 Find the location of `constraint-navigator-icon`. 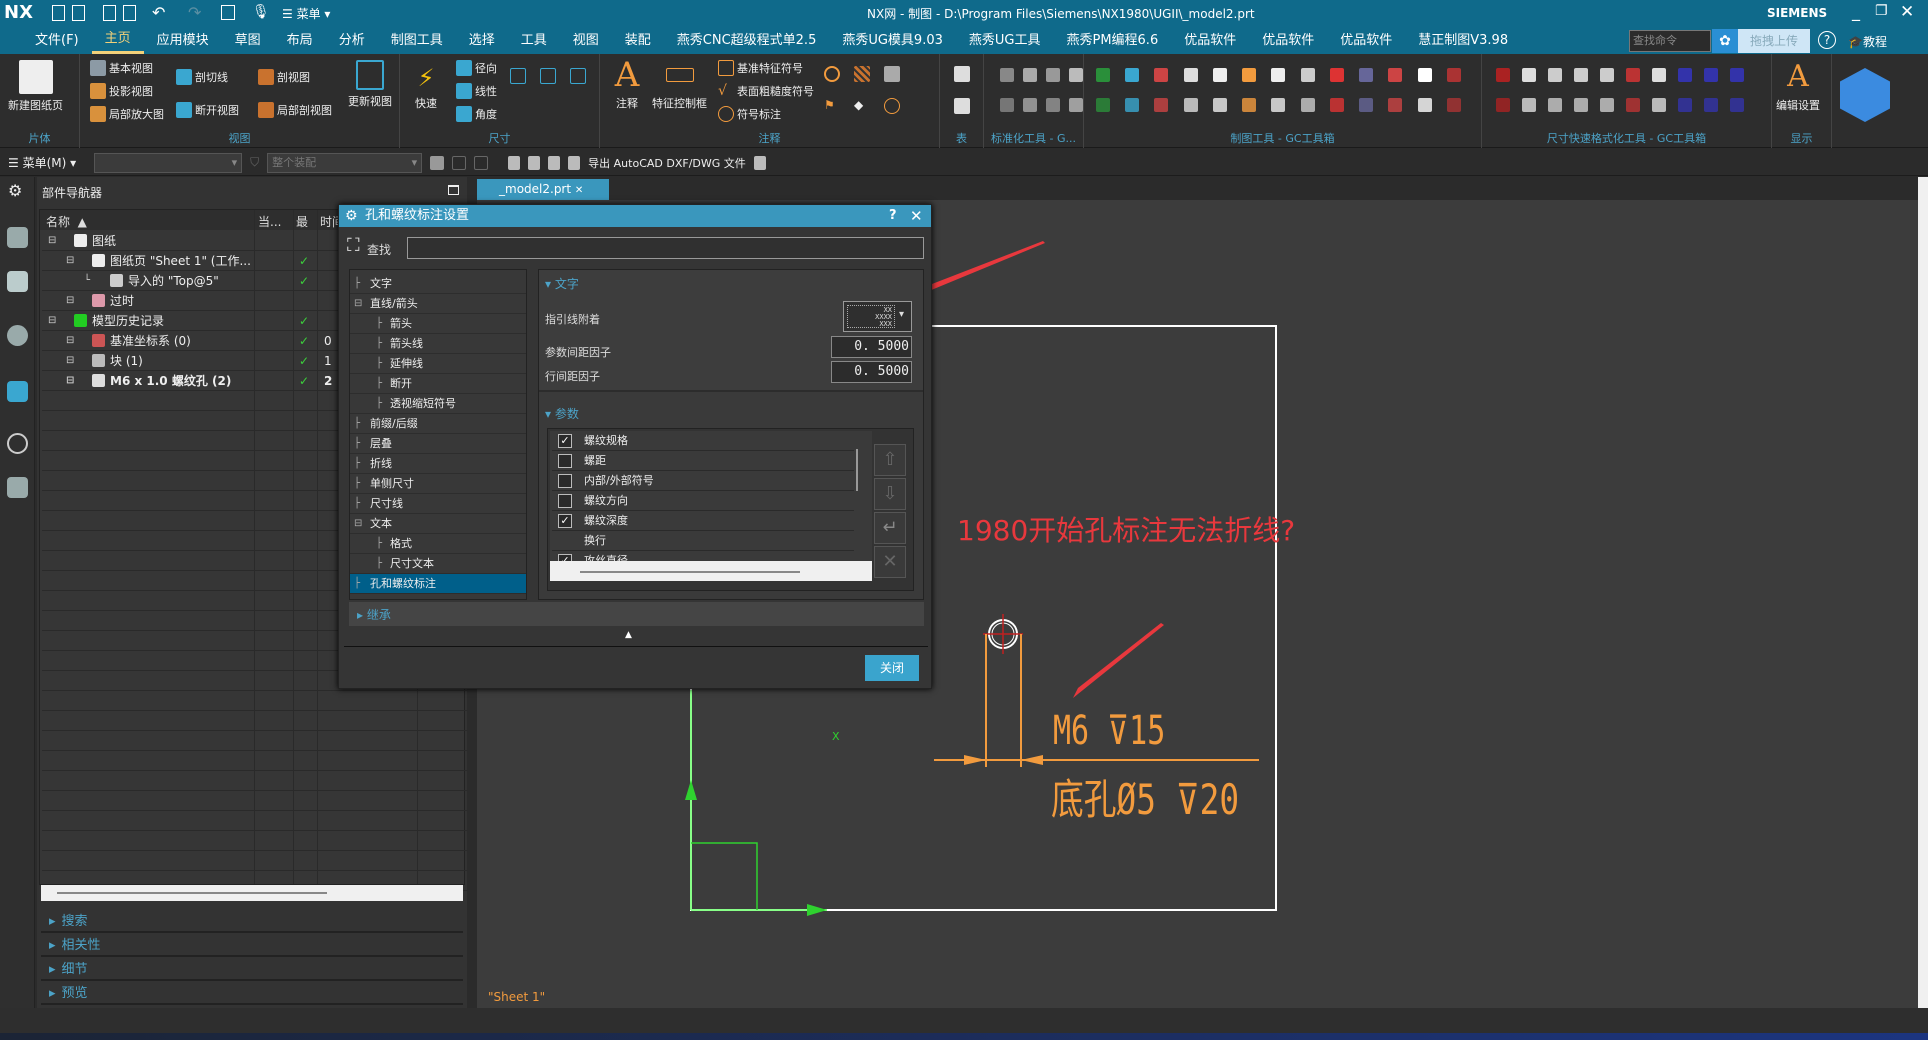

constraint-navigator-icon is located at coordinates (17, 335).